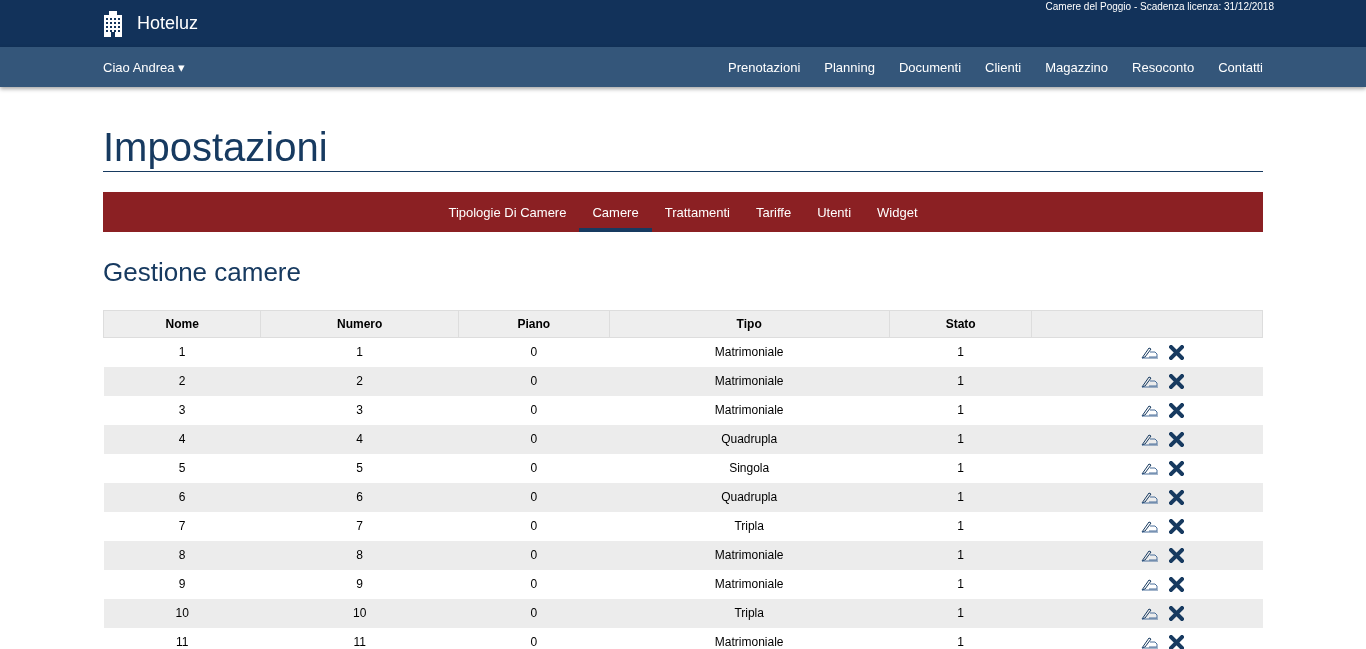  Describe the element at coordinates (749, 468) in the screenshot. I see `table-cell: Singola` at that location.